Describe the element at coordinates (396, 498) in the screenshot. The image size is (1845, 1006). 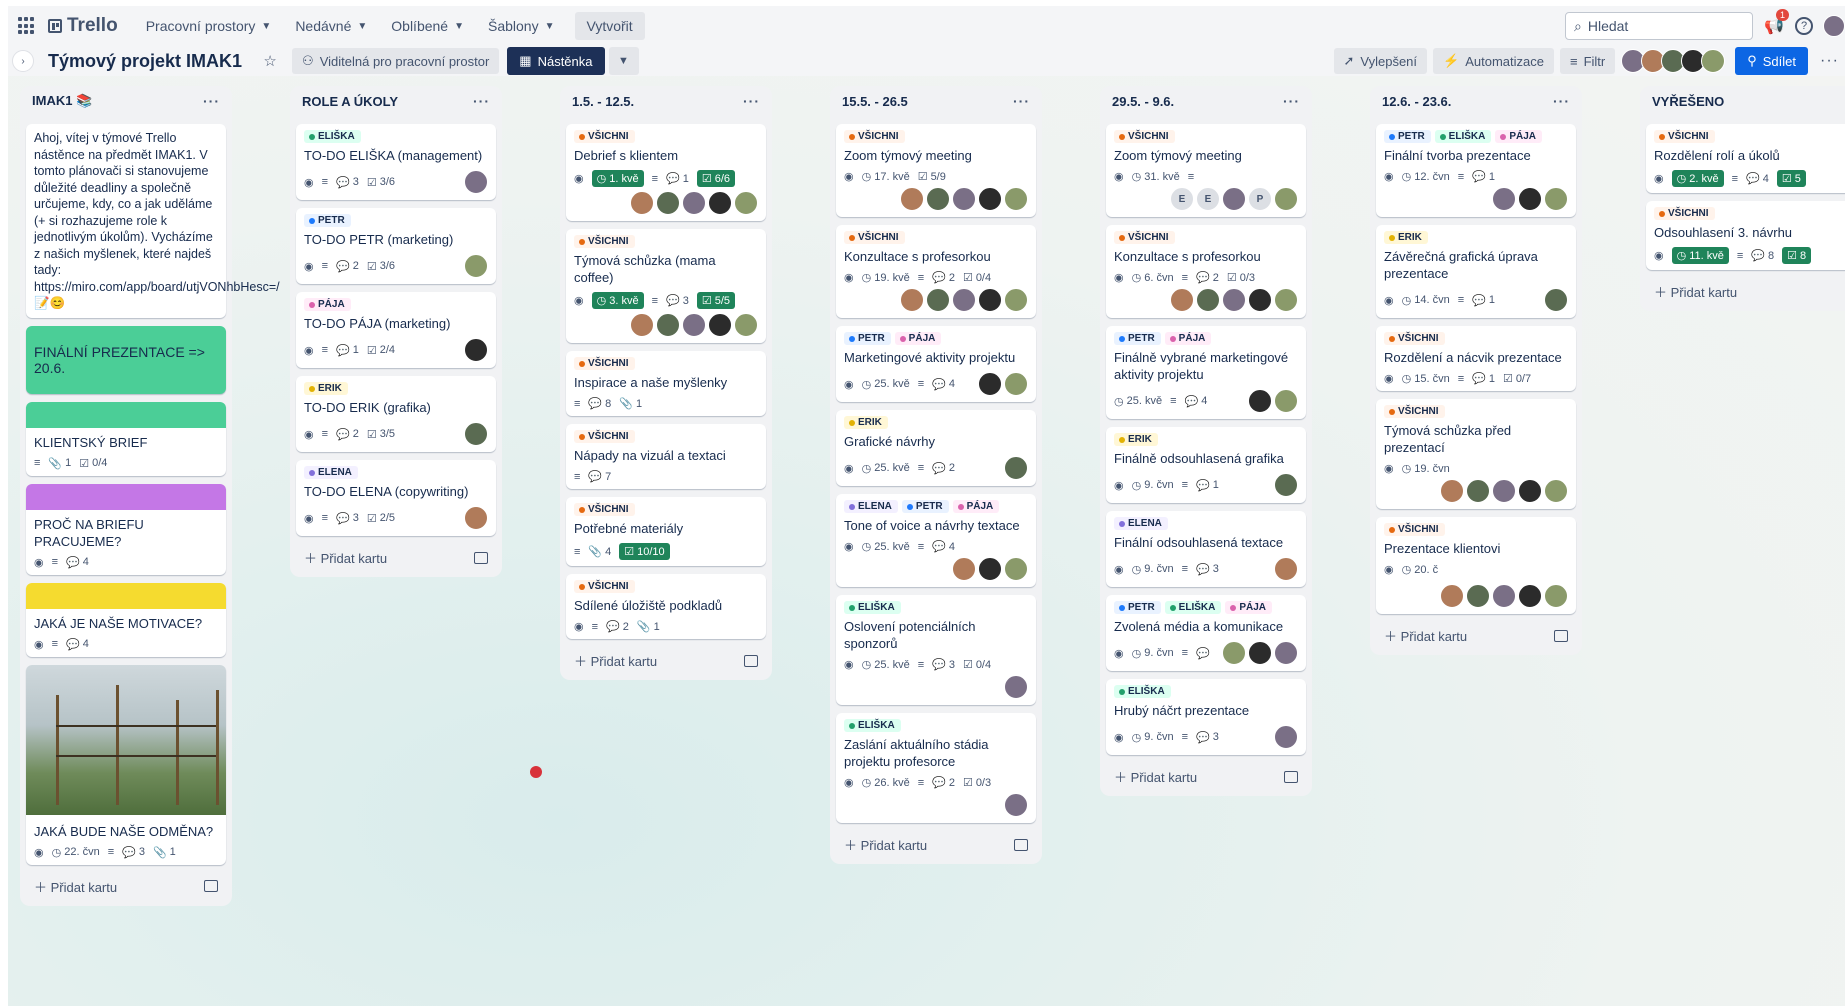
I see `card-todo-elena: ELENA TO-DO ELENA (copywriting) ◉ ≡ 💬 3 ☑ 2/5` at that location.